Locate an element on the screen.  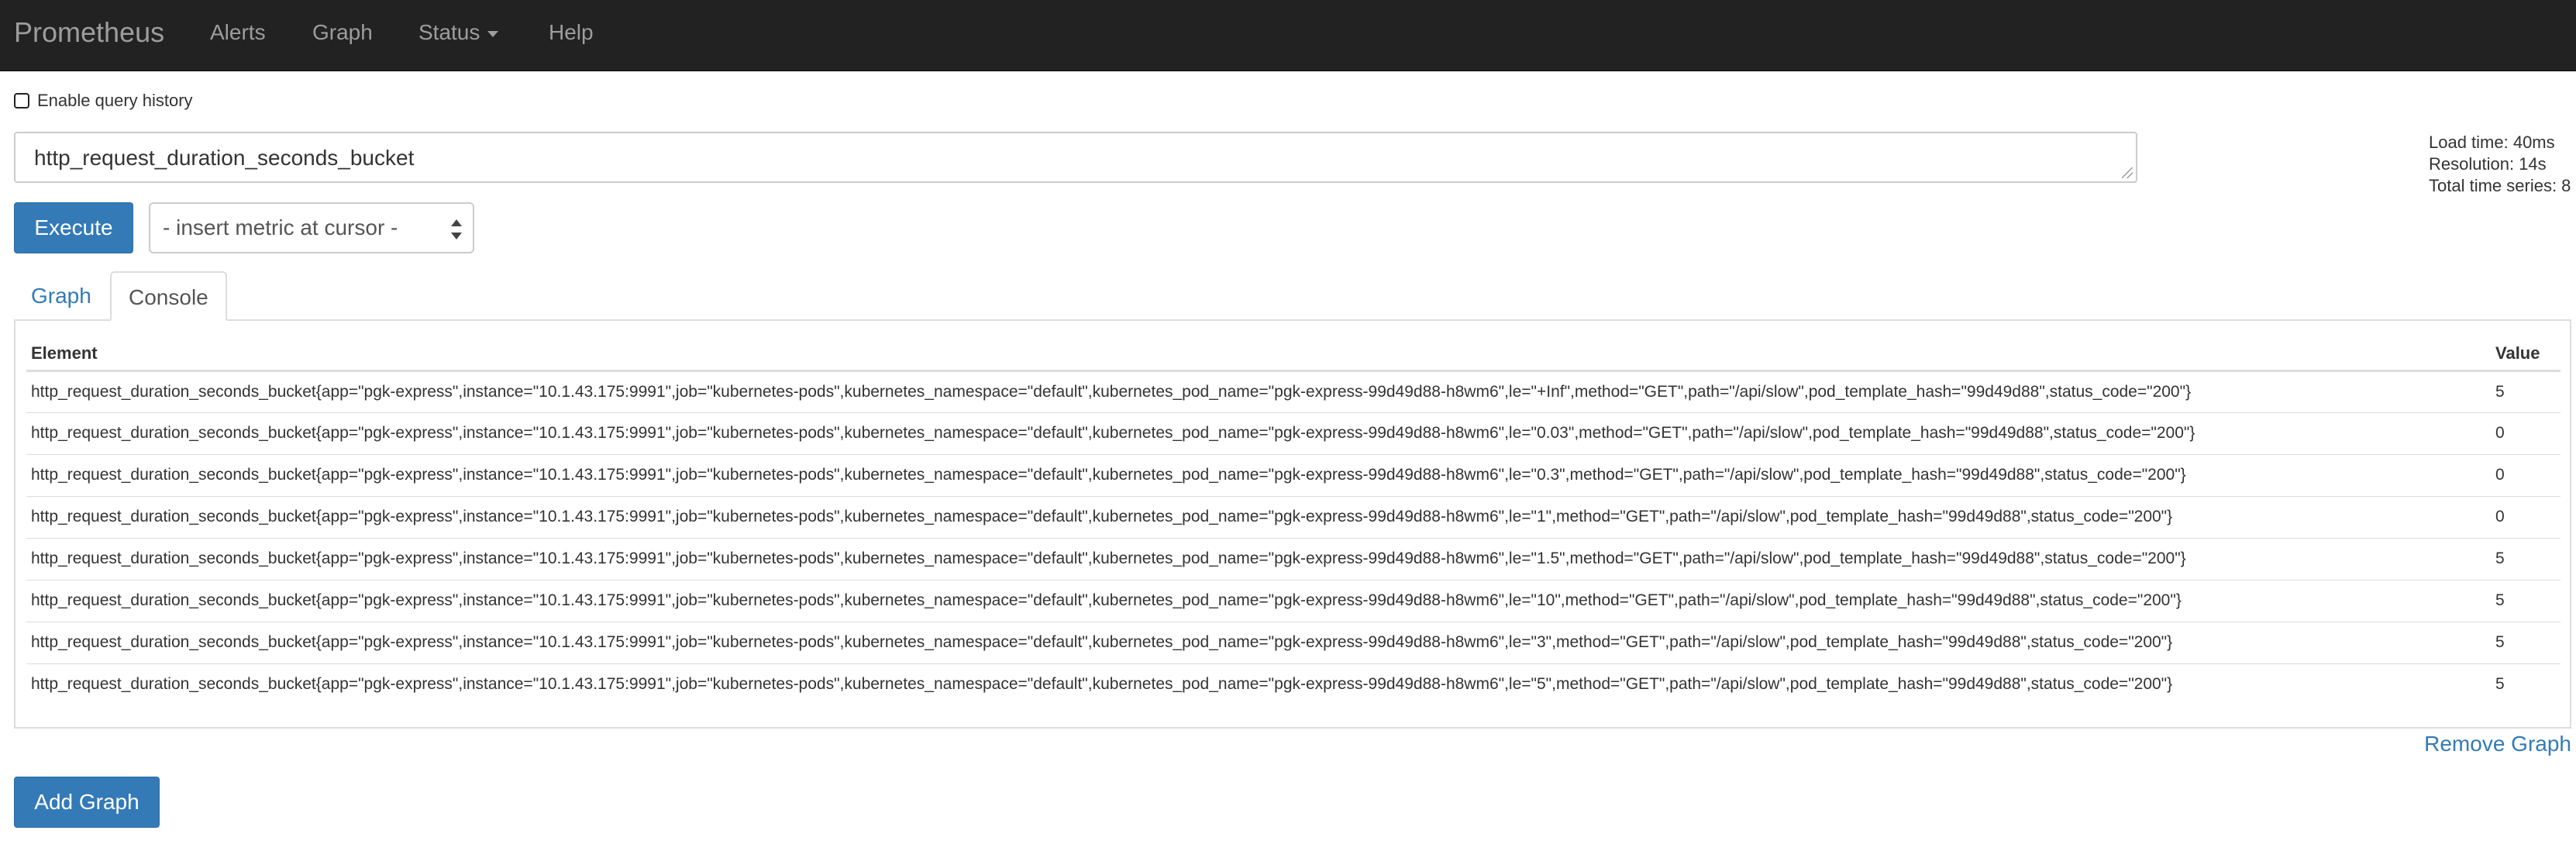
insert-metric-label: - insert metric at cursor - is located at coordinates (280, 227).